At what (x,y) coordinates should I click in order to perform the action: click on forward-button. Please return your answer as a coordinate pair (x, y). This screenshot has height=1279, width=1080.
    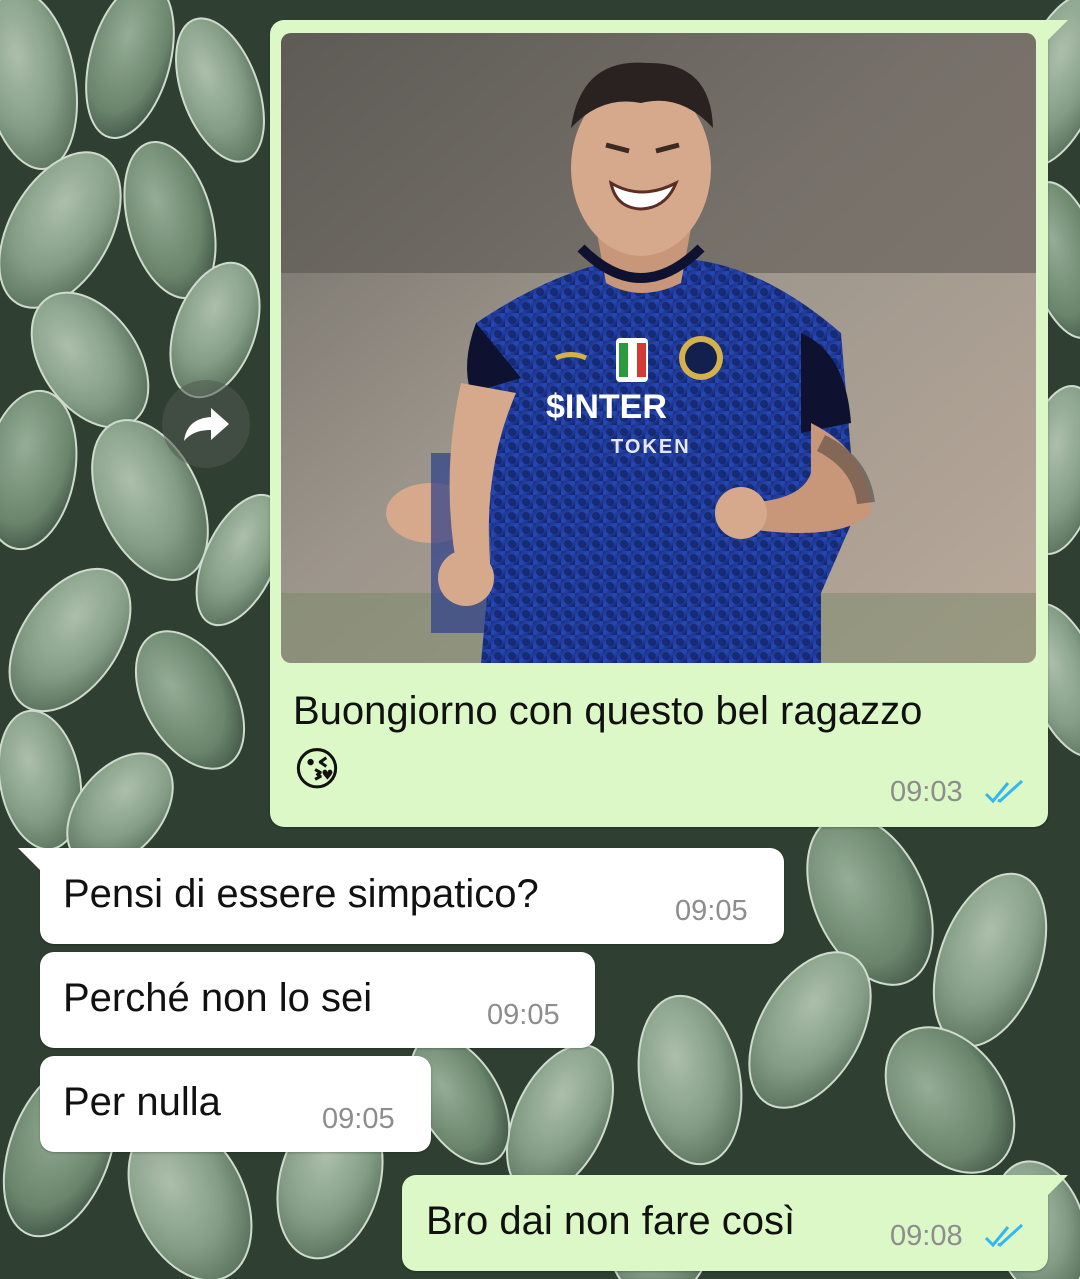
    Looking at the image, I should click on (206, 424).